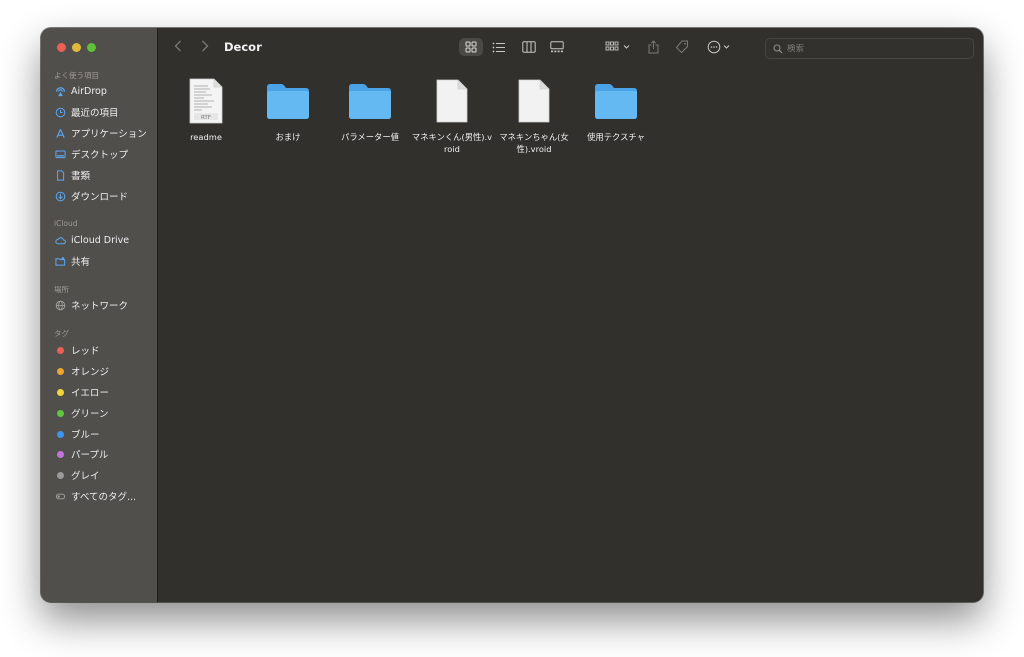 Image resolution: width=1024 pixels, height=657 pixels. I want to click on sidebar-tag-purple: パープル, so click(81, 454).